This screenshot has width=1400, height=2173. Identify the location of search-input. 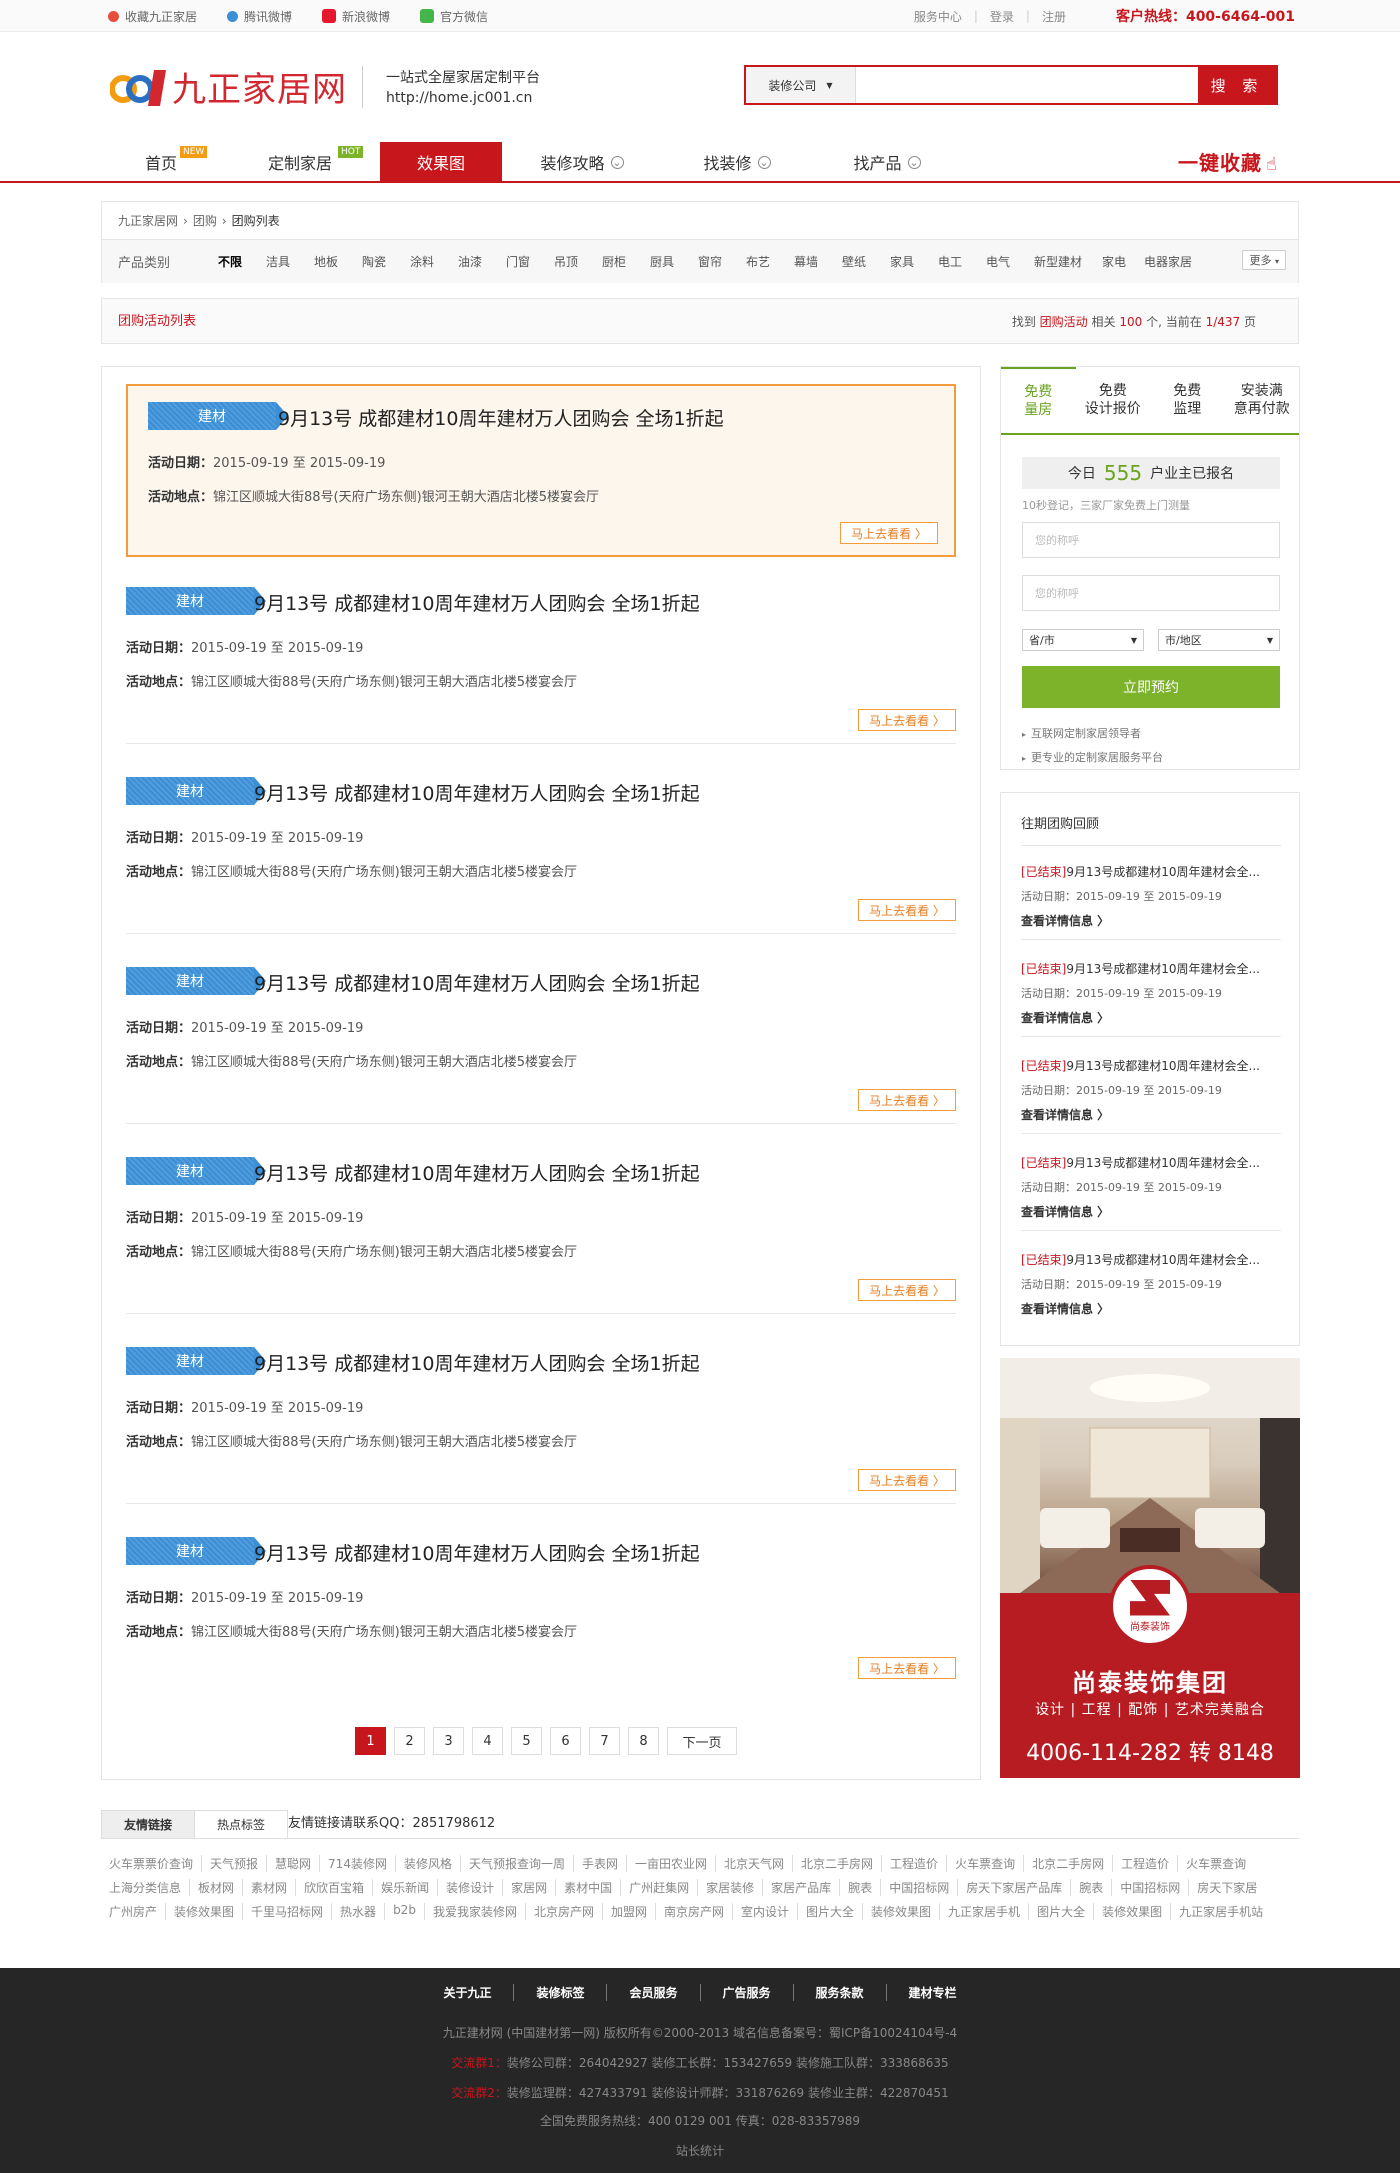
(1027, 85).